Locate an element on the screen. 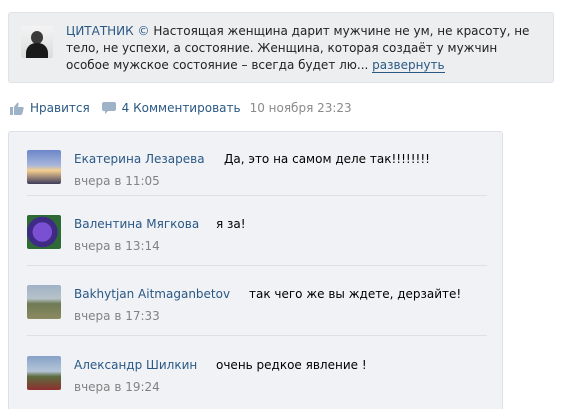  comment-text: я за! is located at coordinates (231, 224).